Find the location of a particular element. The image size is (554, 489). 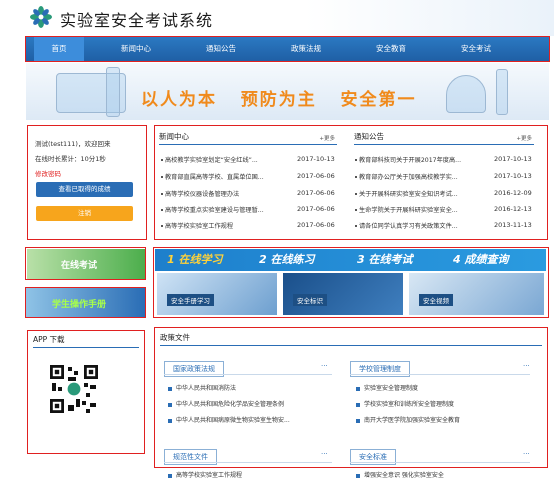

news-date: 2017-10-13 is located at coordinates (316, 159).